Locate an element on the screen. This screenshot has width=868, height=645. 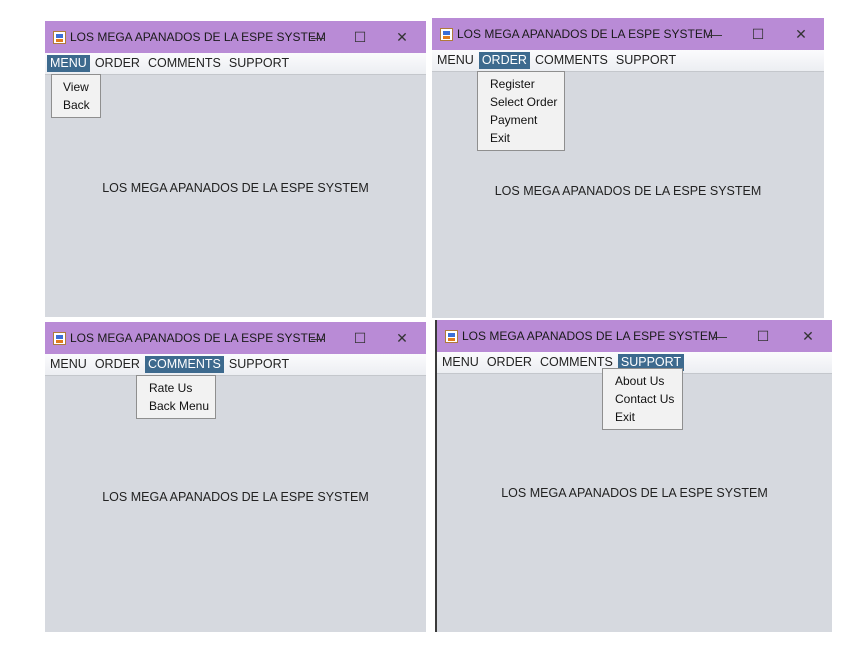
menu-dropdown: View Back is located at coordinates (76, 96).